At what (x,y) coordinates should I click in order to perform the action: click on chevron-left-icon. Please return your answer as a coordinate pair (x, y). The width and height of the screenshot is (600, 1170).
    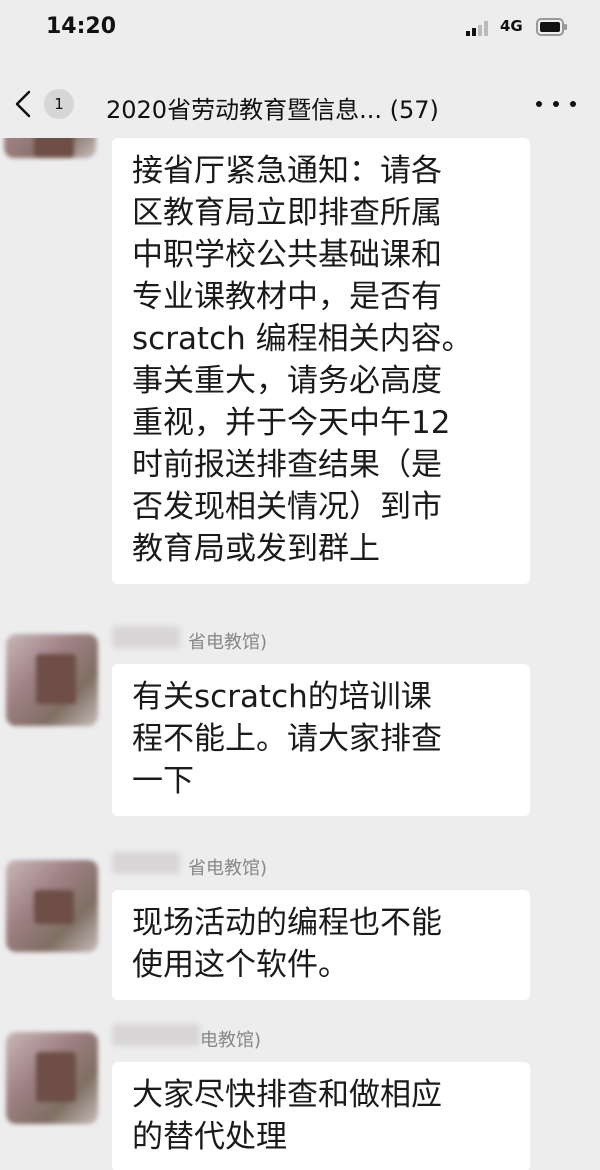
    Looking at the image, I should click on (23, 104).